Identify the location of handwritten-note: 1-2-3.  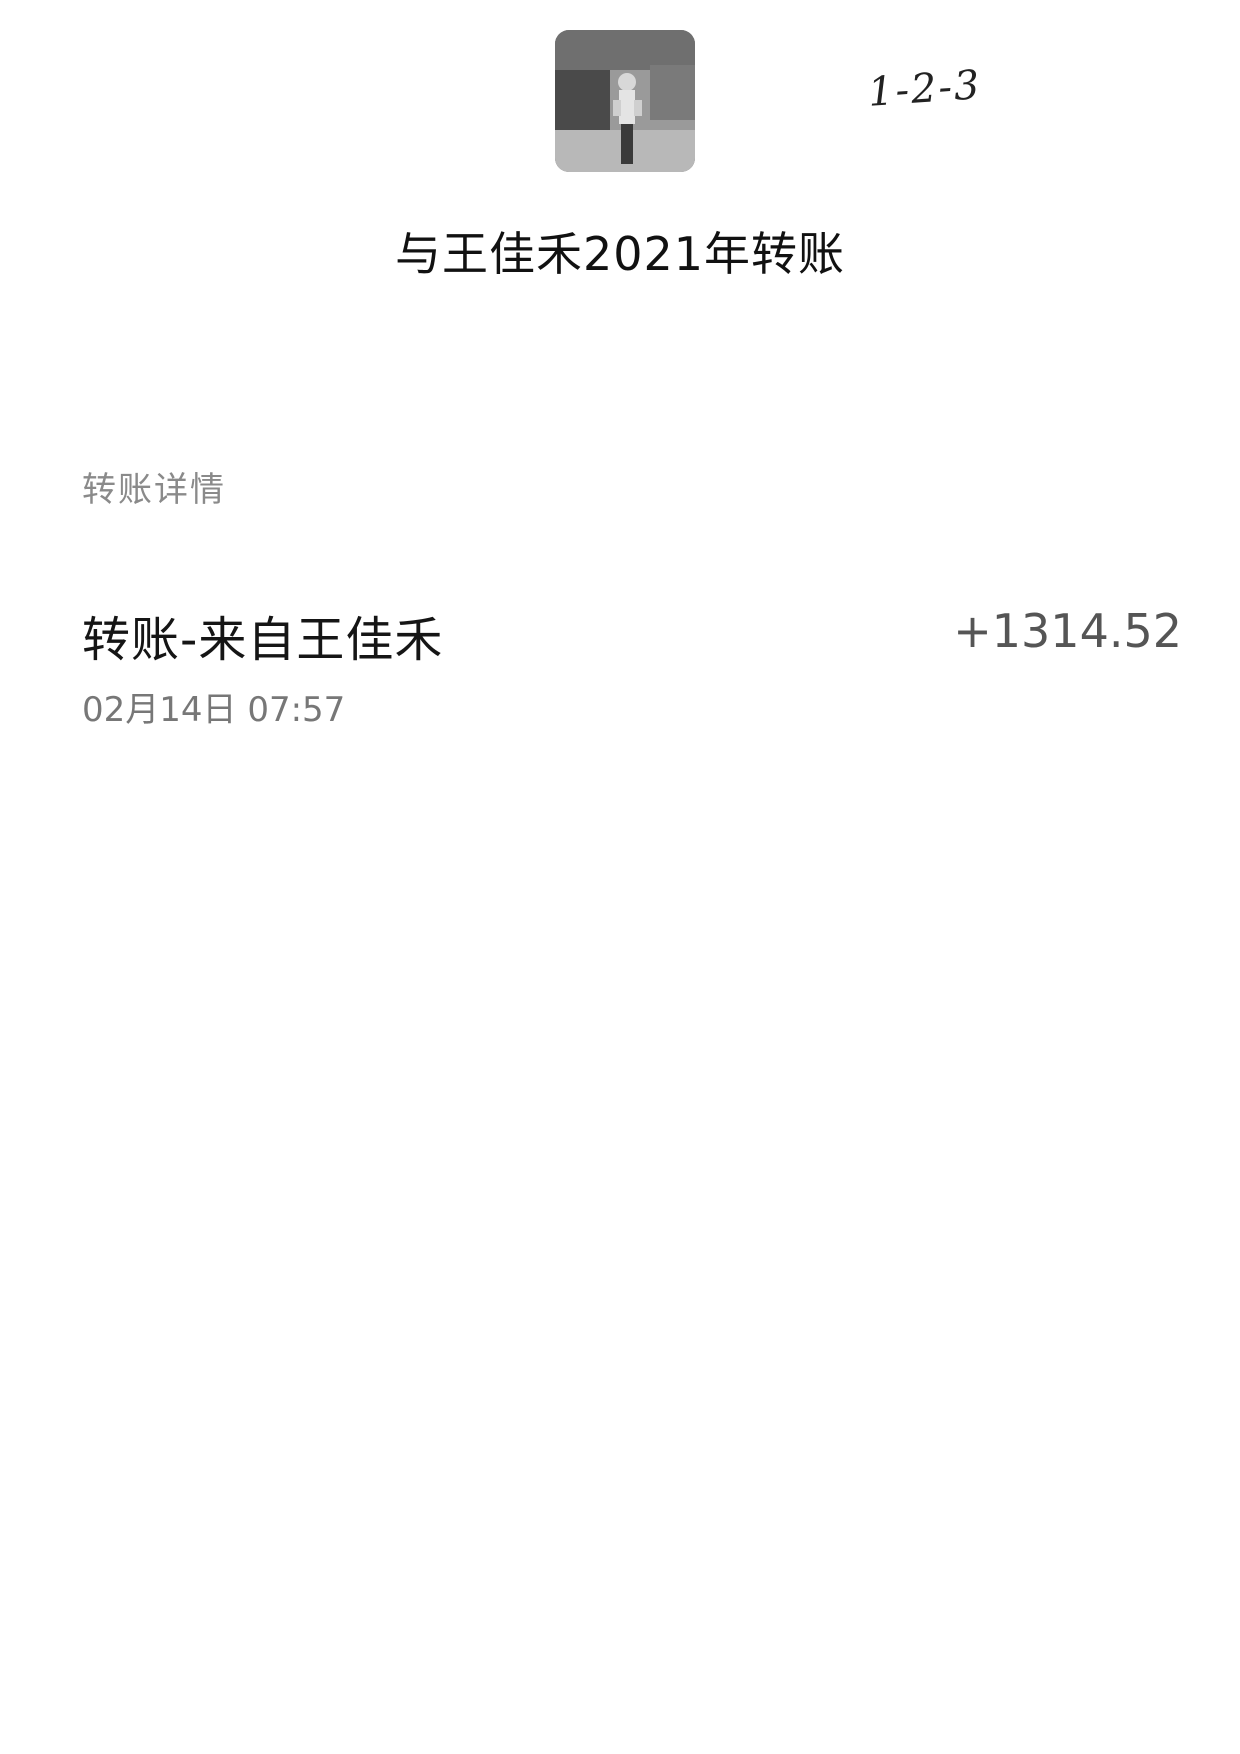
(924, 89).